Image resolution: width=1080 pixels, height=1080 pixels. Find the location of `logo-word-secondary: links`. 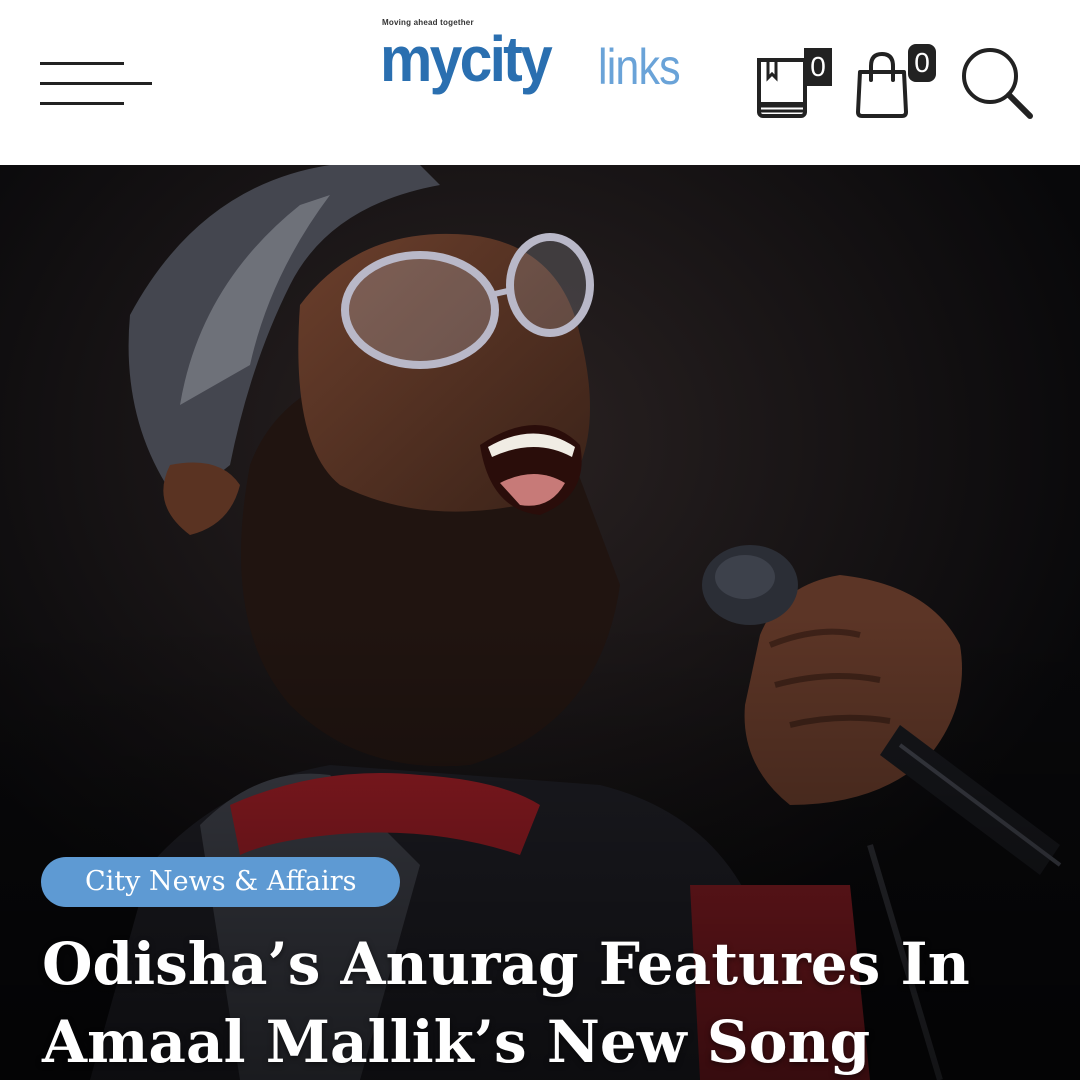

logo-word-secondary: links is located at coordinates (639, 67).